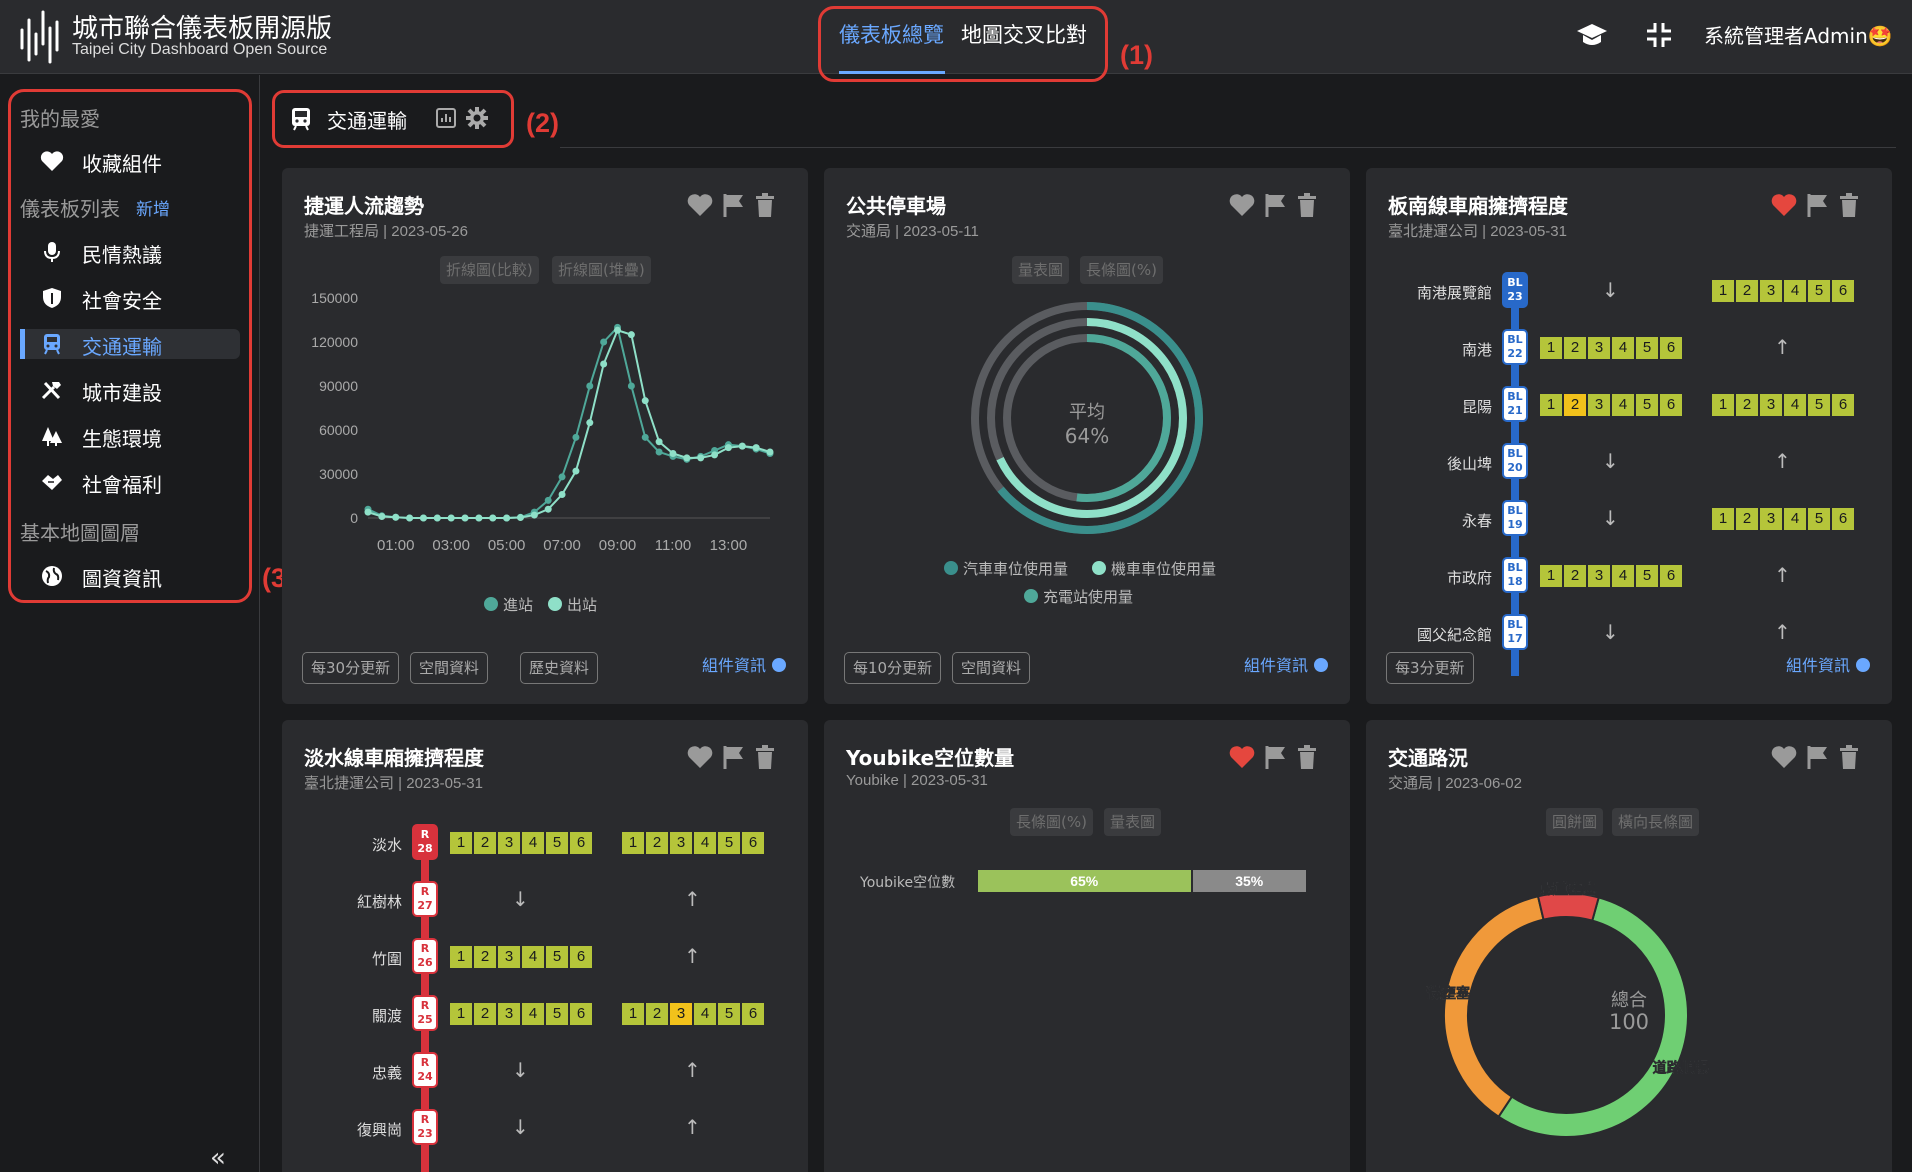  Describe the element at coordinates (1632, 351) in the screenshot. I see `station-row: 南港 BL 22 1 2 3 4 5 6 ↑` at that location.